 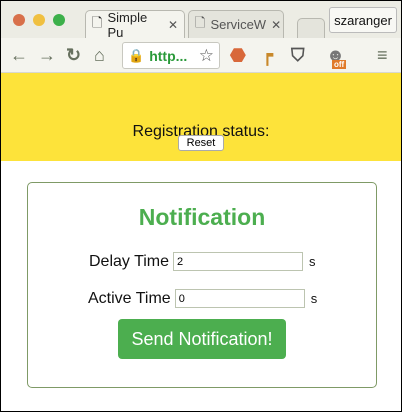 I want to click on delay-time-input, so click(x=238, y=261).